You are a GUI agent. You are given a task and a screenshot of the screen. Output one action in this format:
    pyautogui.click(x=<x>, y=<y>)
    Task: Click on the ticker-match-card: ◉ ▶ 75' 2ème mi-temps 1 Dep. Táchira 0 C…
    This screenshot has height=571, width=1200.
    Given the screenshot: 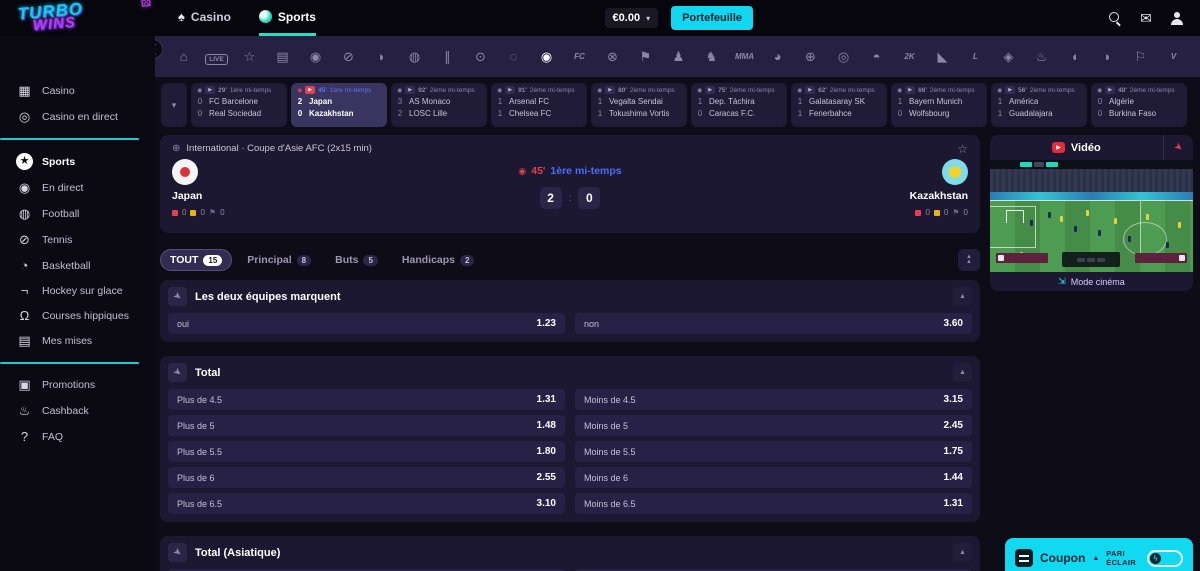 What is the action you would take?
    pyautogui.click(x=739, y=105)
    